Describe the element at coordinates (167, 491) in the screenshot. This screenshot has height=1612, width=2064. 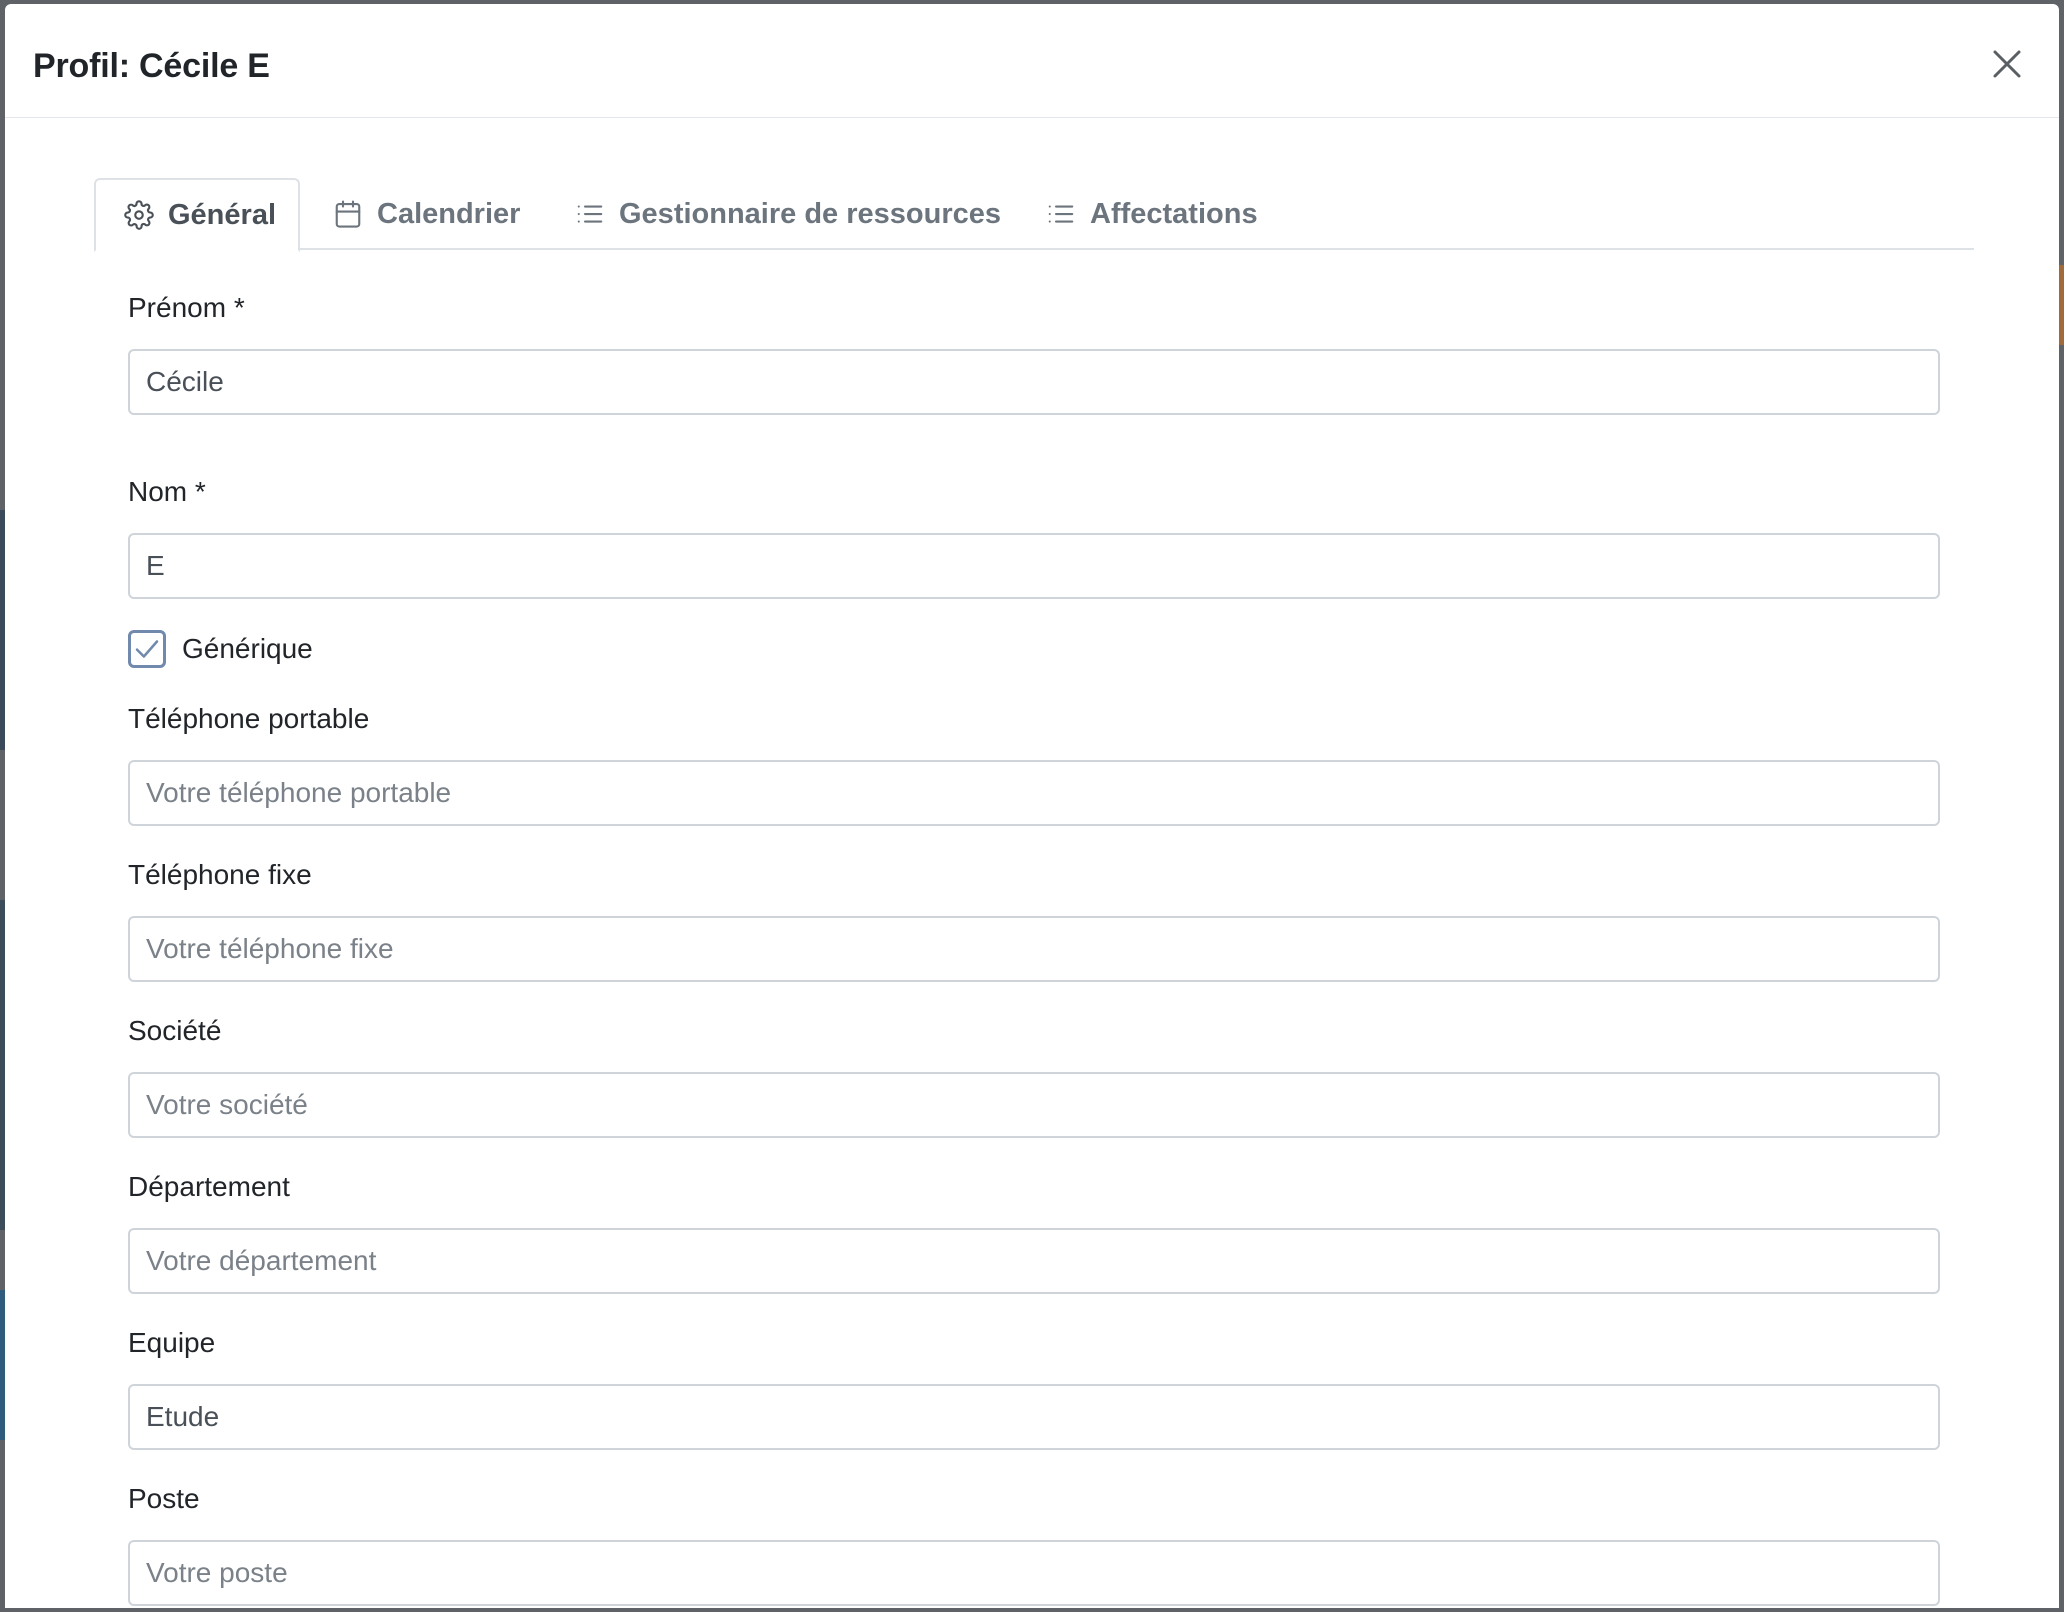
I see `nom-label: Nom *` at that location.